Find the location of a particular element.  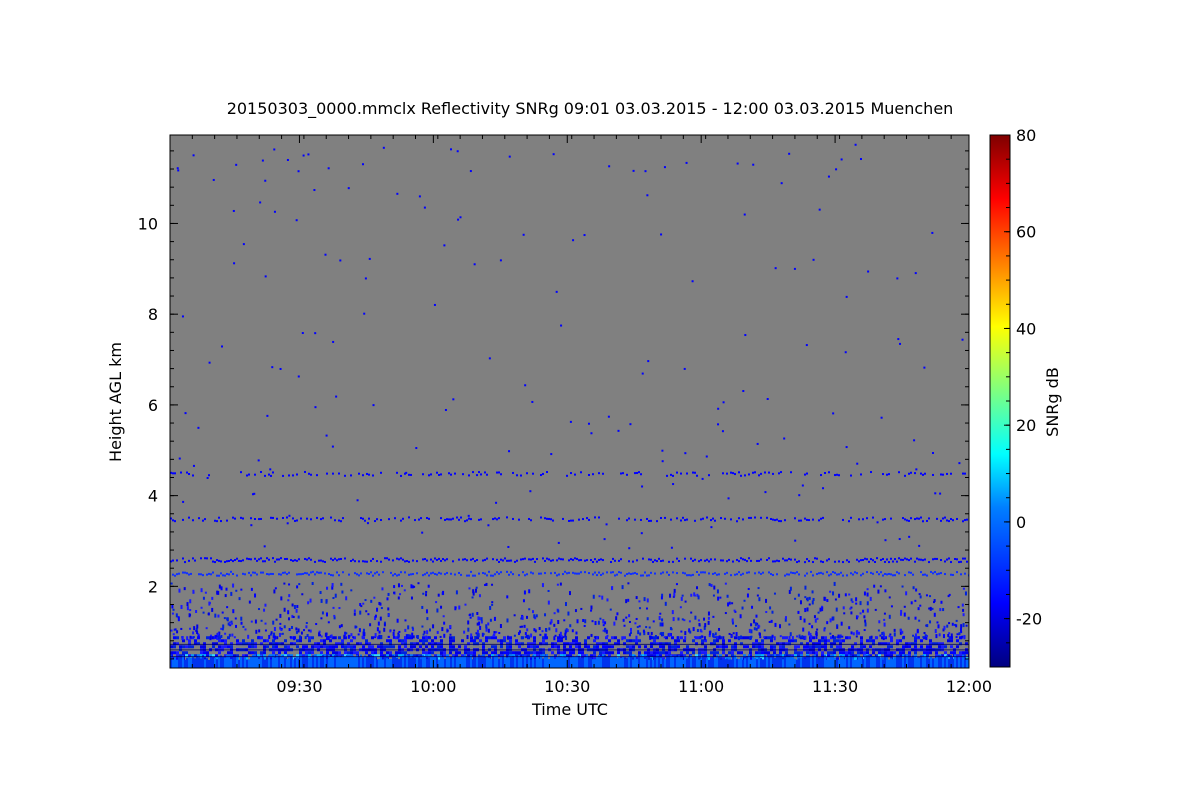

colorbar-tick-label: 0 is located at coordinates (1021, 522).